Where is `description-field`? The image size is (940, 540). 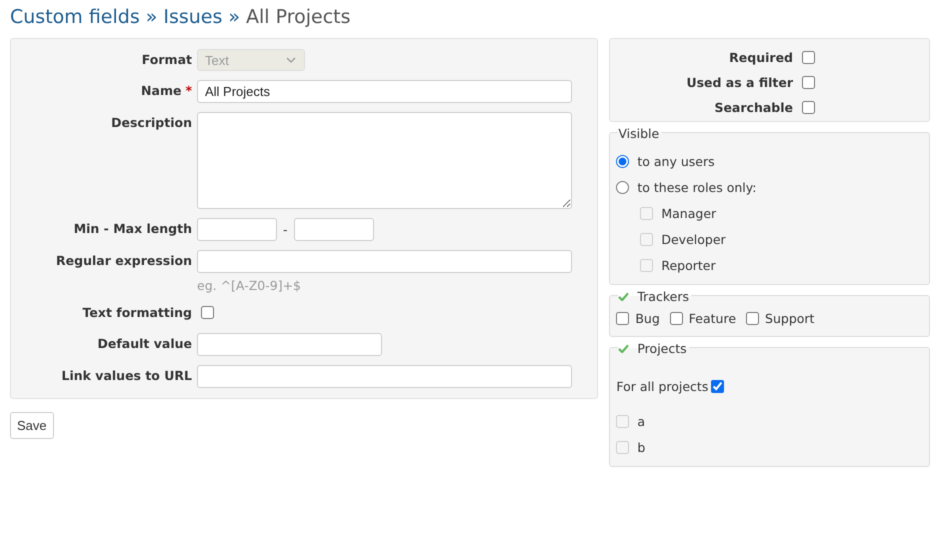 description-field is located at coordinates (384, 160).